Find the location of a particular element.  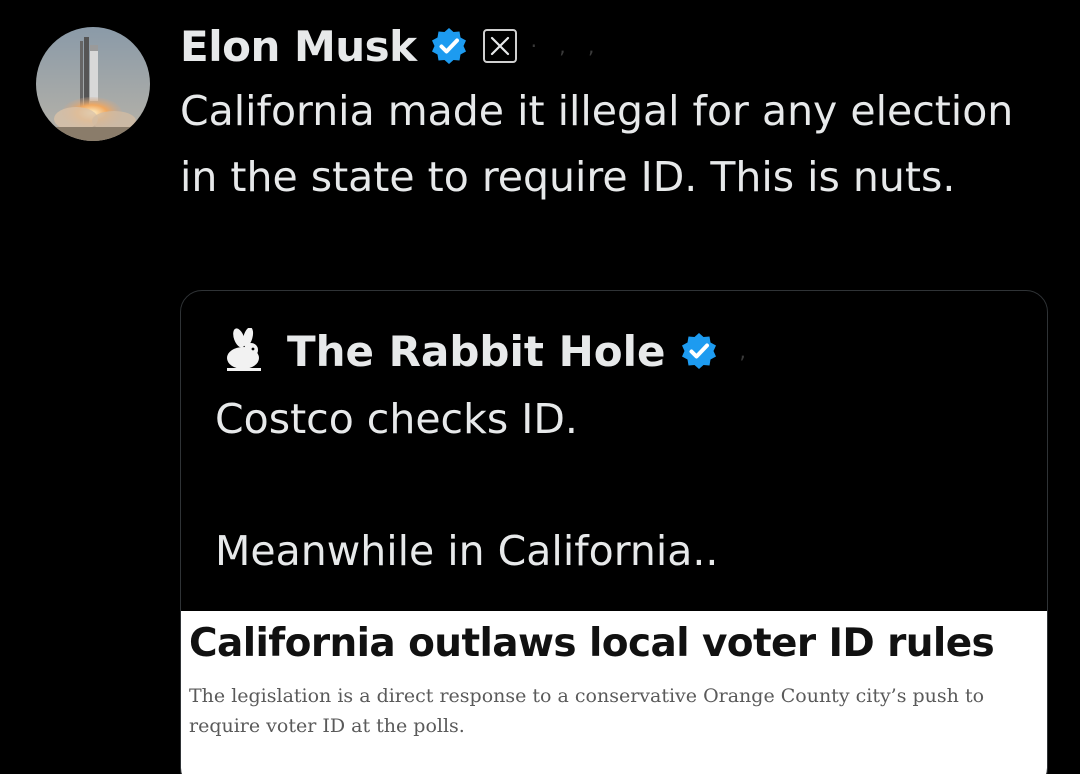

article-headline: California outlaws local voter ID rules is located at coordinates (592, 643).